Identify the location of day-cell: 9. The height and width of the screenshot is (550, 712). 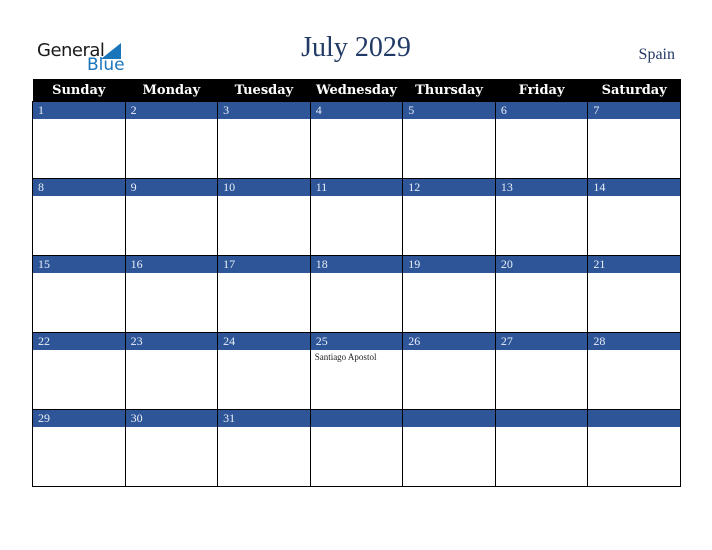
(171, 217).